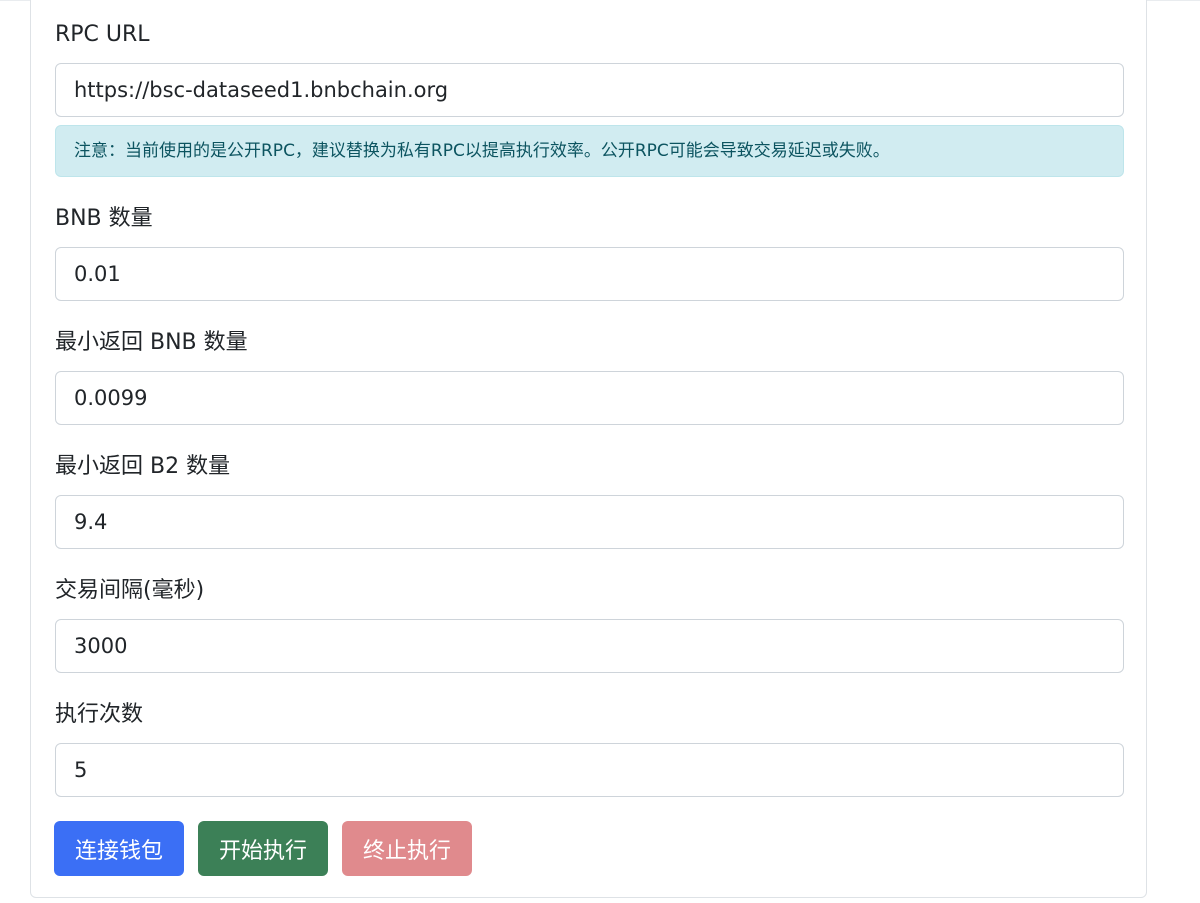 Image resolution: width=1200 pixels, height=903 pixels. What do you see at coordinates (589, 274) in the screenshot?
I see `bnb-amount-input` at bounding box center [589, 274].